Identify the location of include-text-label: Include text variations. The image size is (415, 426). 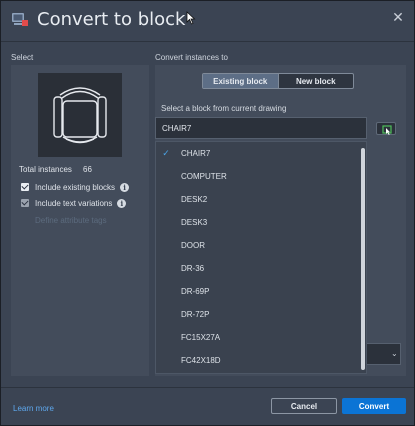
(74, 203).